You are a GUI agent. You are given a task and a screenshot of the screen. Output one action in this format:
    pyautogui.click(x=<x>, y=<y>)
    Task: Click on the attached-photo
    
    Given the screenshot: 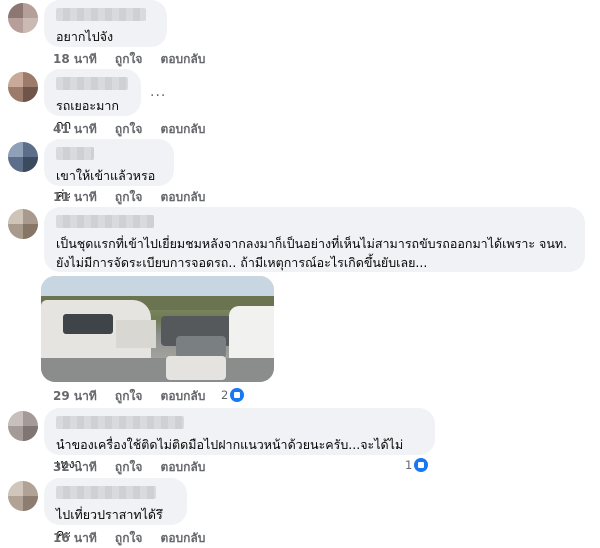 What is the action you would take?
    pyautogui.click(x=157, y=329)
    